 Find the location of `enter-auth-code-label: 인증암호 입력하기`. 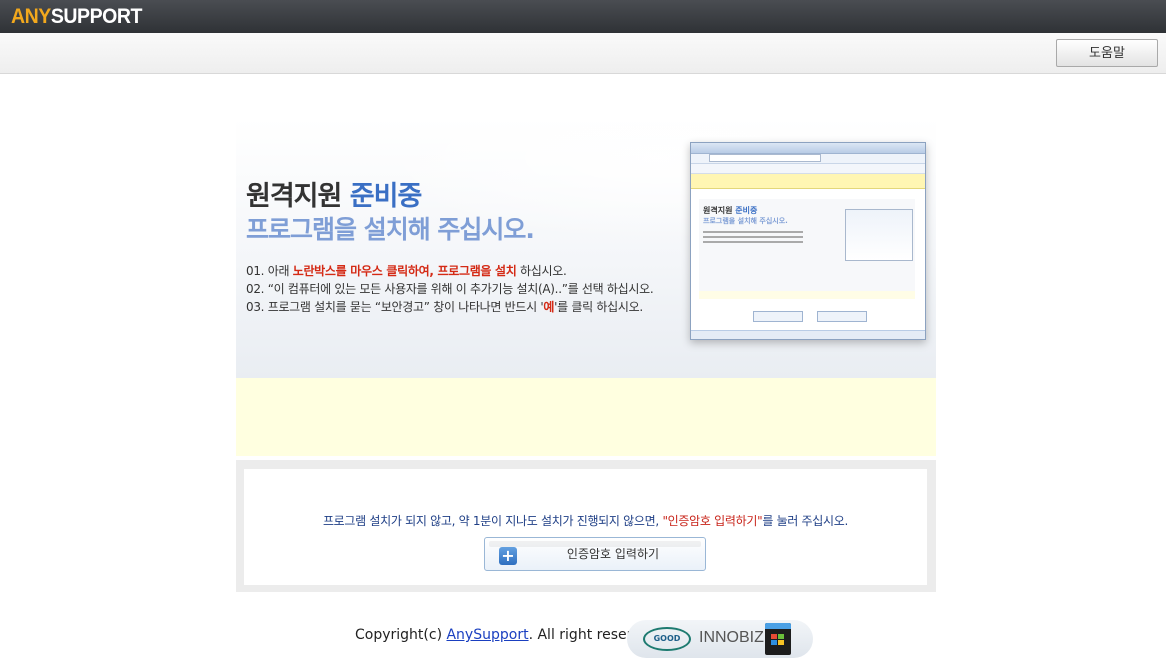

enter-auth-code-label: 인증암호 입력하기 is located at coordinates (613, 554).